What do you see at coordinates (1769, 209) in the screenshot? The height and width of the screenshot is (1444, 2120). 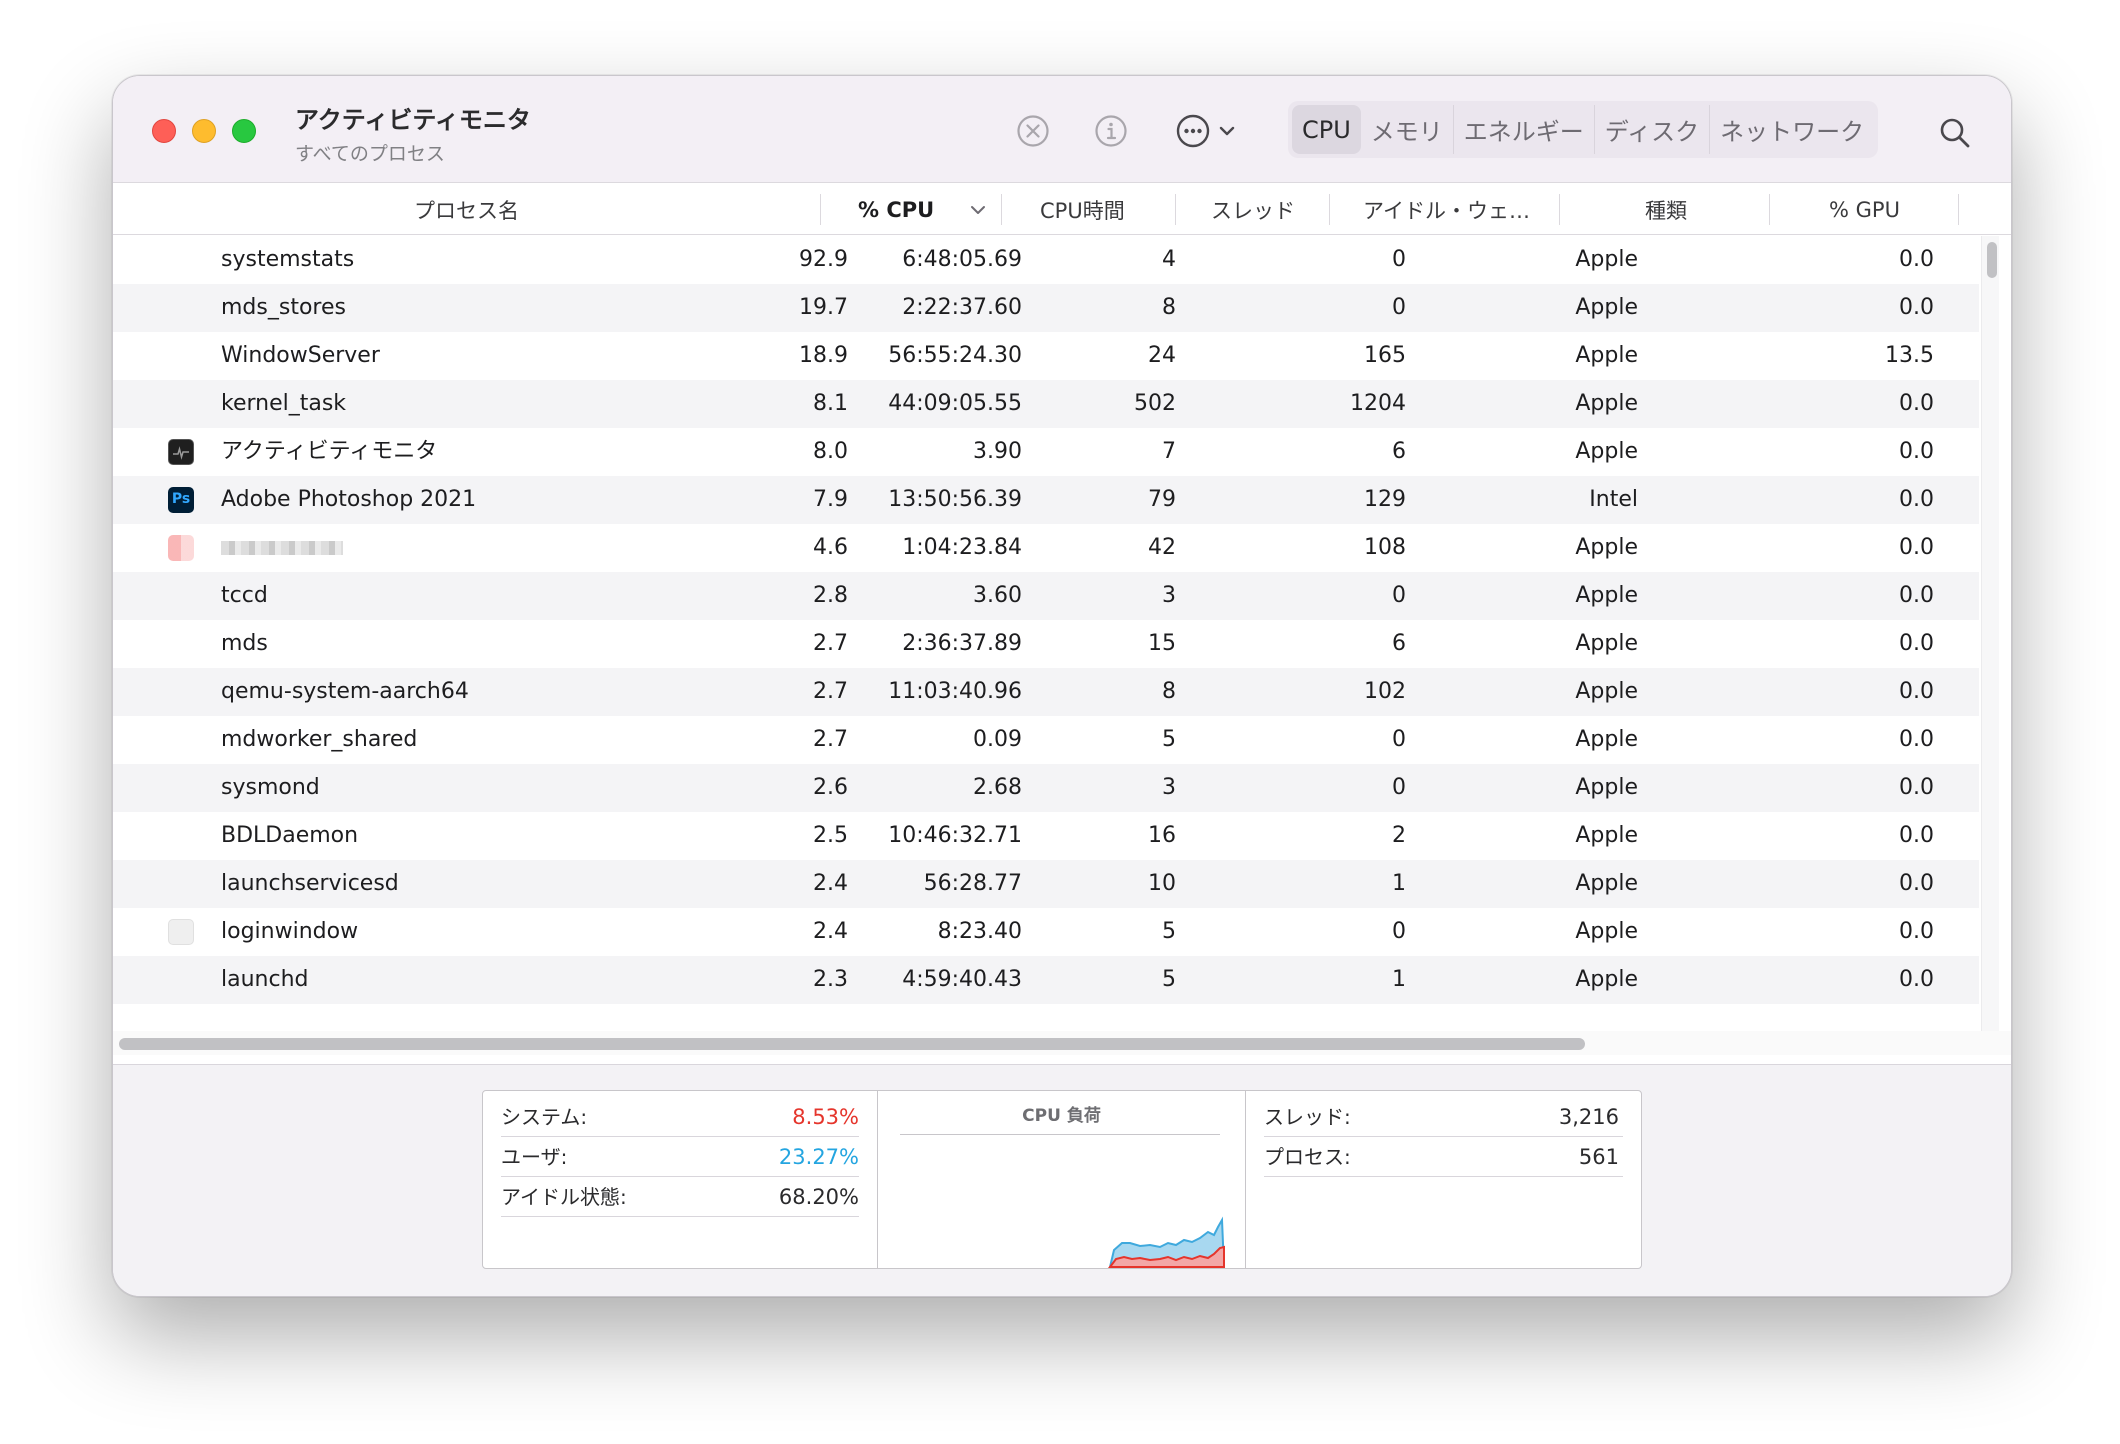 I see `column-divider` at bounding box center [1769, 209].